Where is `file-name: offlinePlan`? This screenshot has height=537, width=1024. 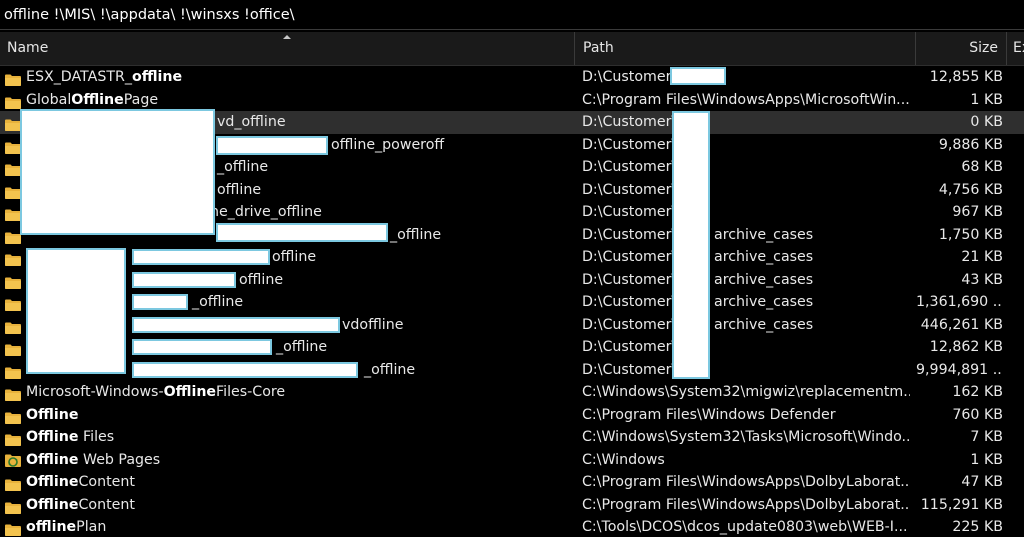 file-name: offlinePlan is located at coordinates (66, 527).